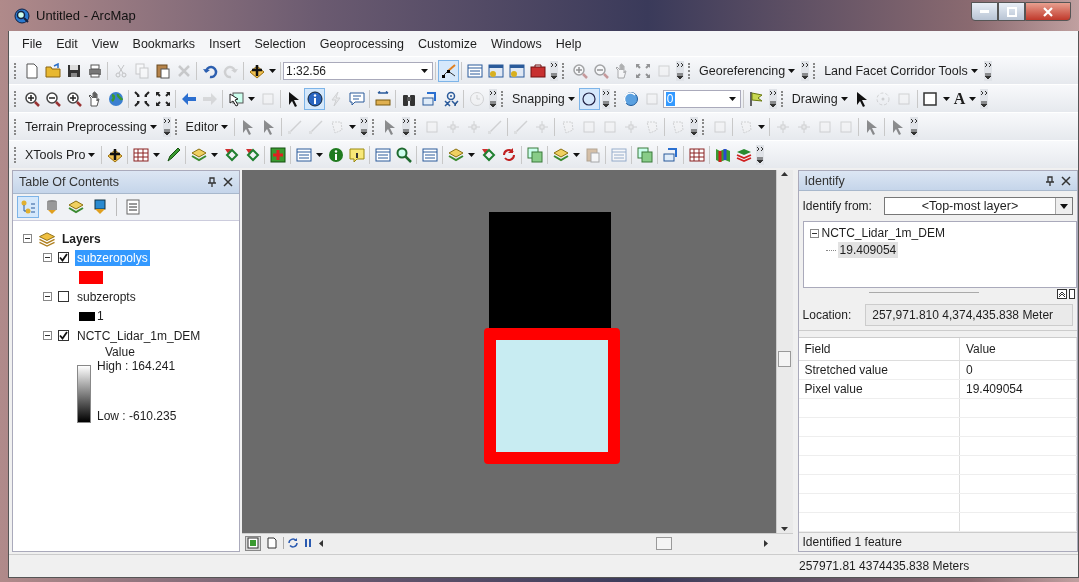 This screenshot has height=582, width=1079. Describe the element at coordinates (106, 296) in the screenshot. I see `layer-name: subzeropts` at that location.